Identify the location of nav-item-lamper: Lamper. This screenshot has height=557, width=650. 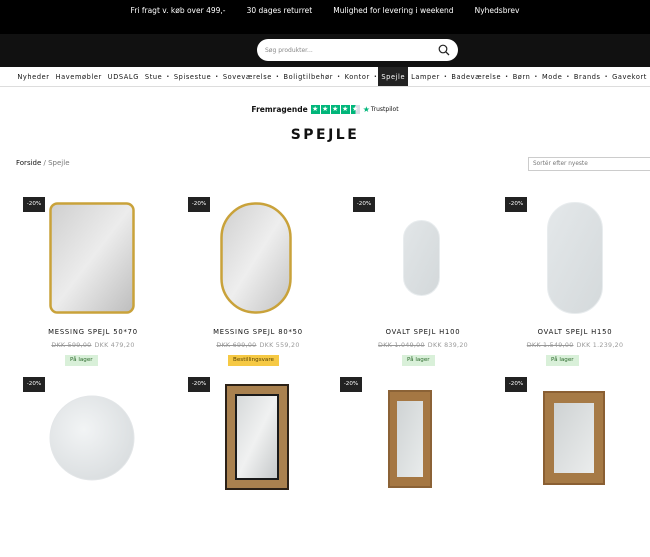
(425, 76).